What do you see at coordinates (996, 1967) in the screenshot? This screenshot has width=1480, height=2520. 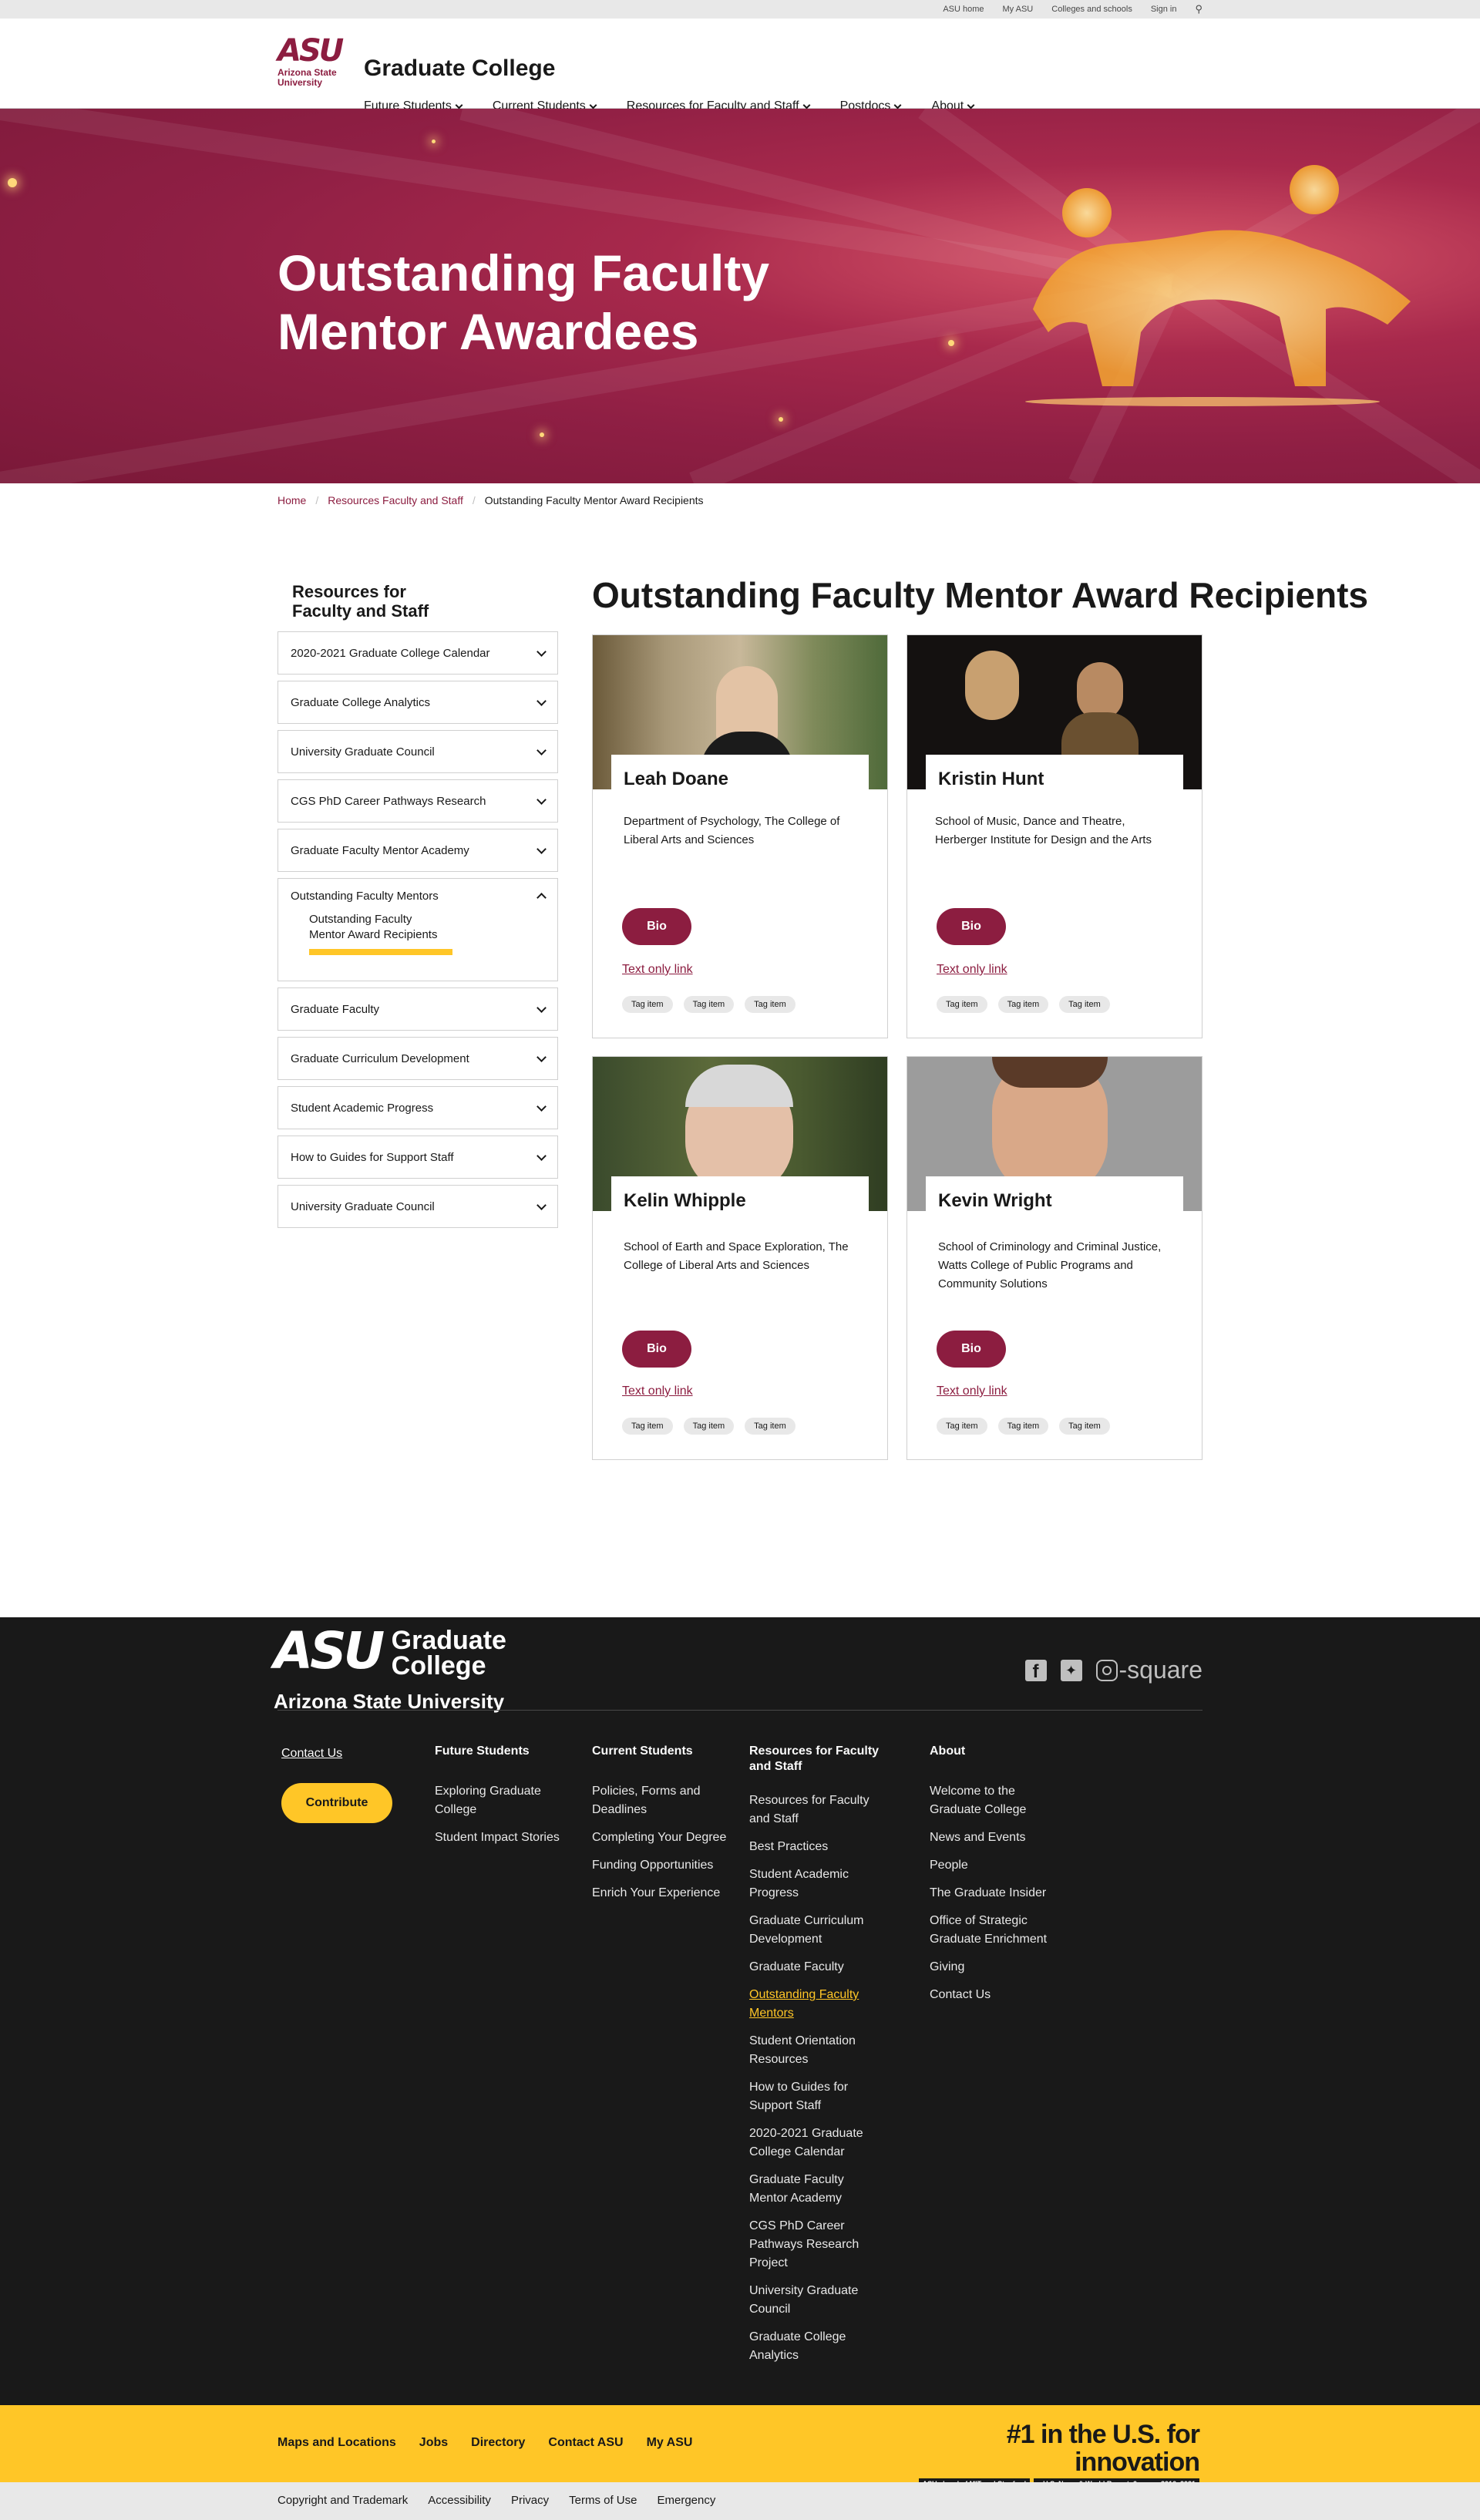 I see `footer-link: Giving` at bounding box center [996, 1967].